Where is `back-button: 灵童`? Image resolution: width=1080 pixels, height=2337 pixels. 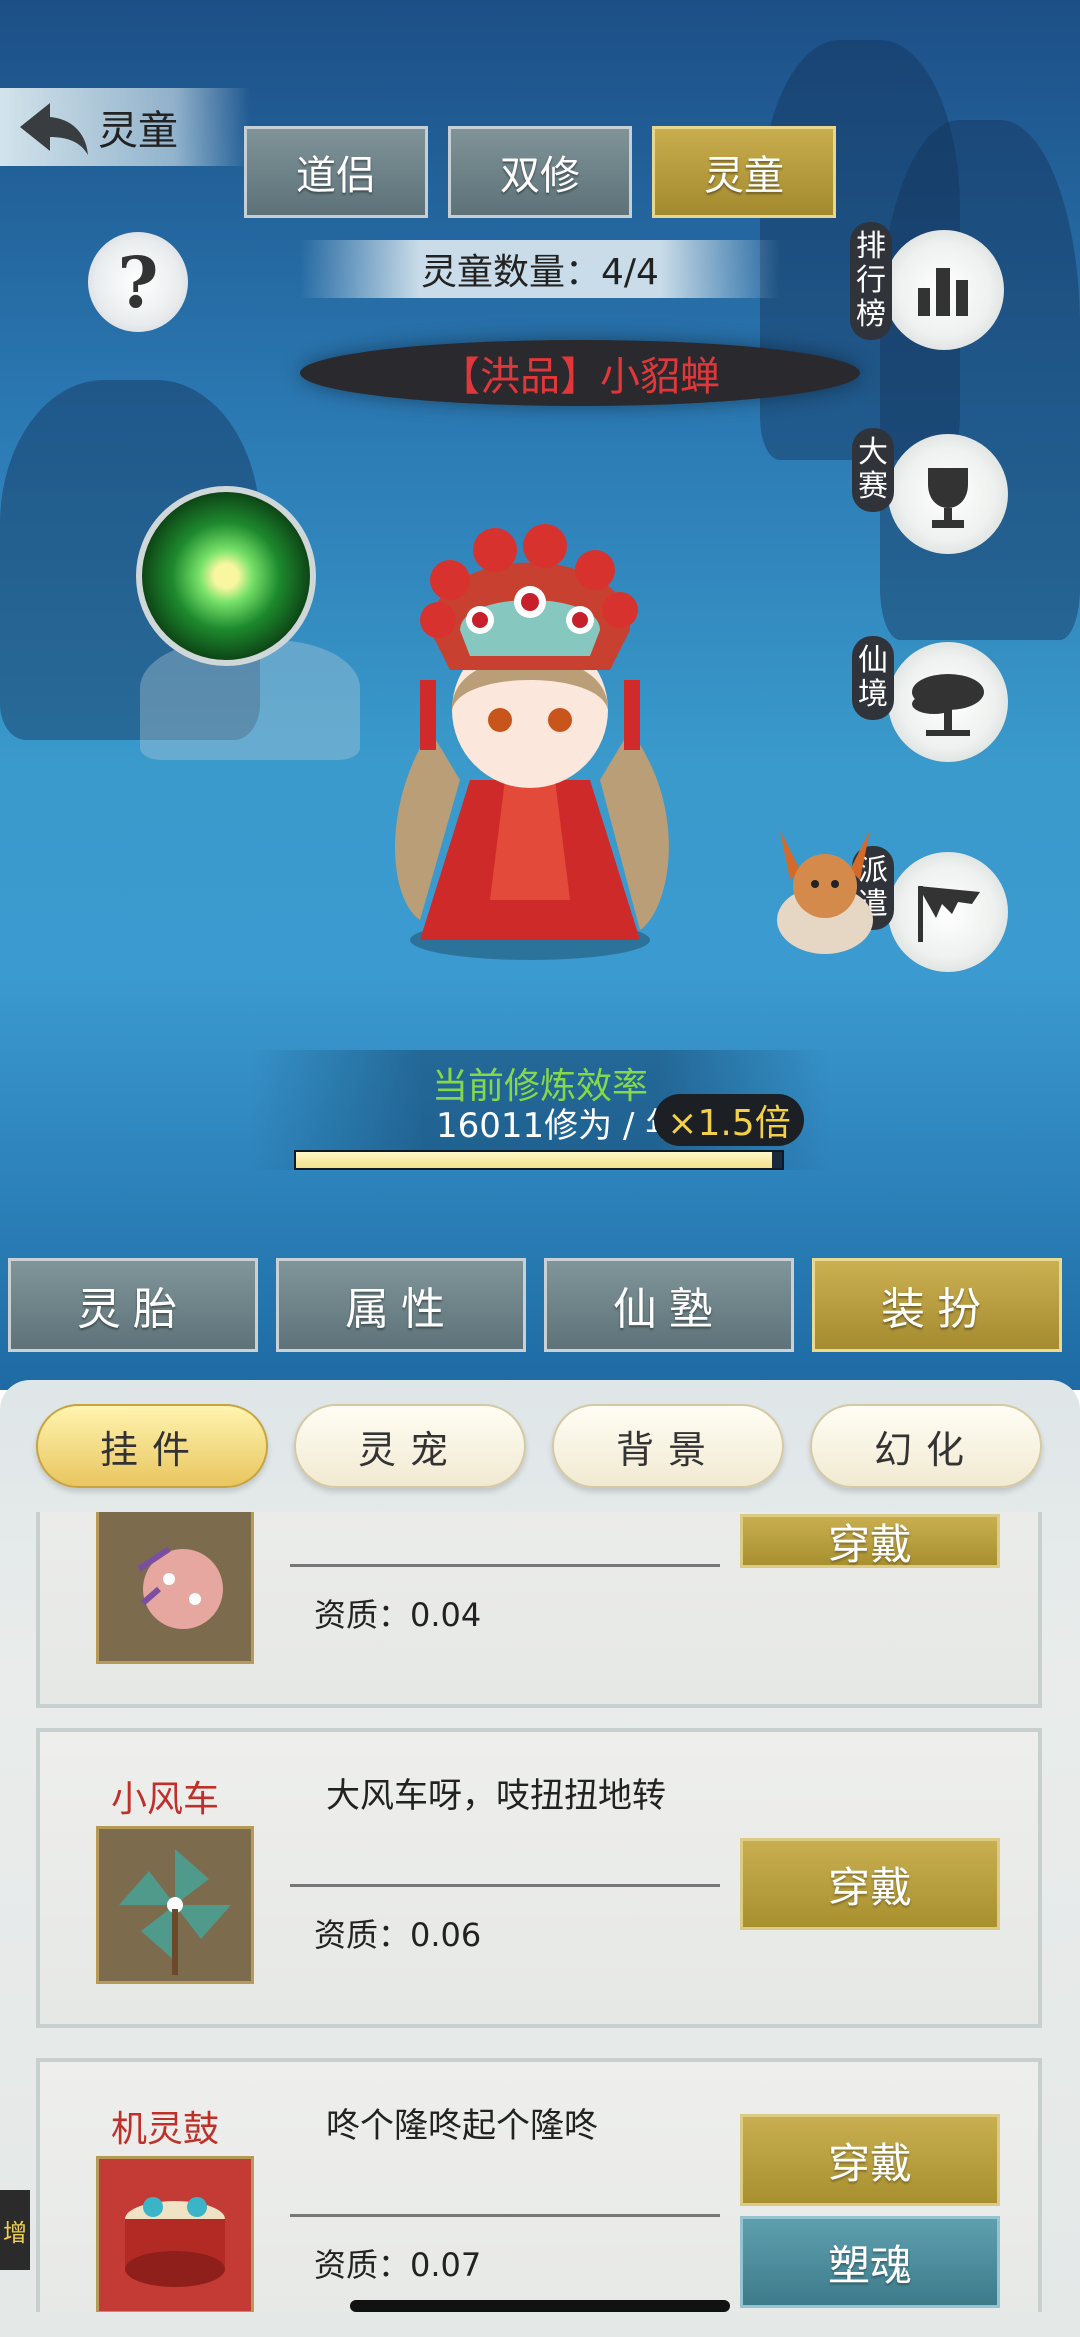 back-button: 灵童 is located at coordinates (125, 127).